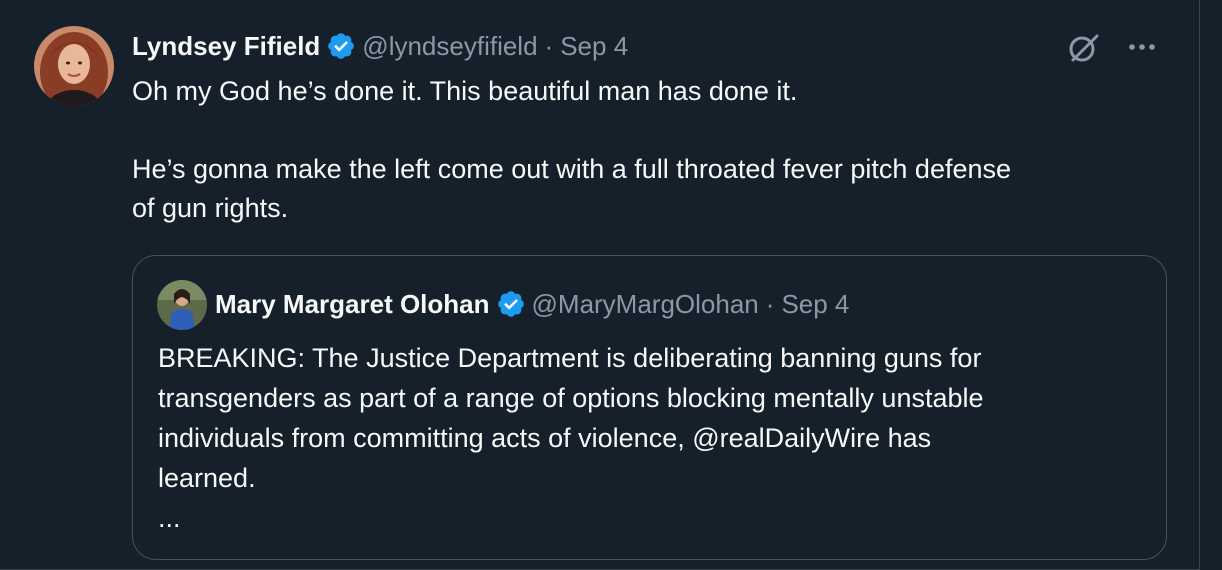 The width and height of the screenshot is (1222, 570). Describe the element at coordinates (815, 304) in the screenshot. I see `quoted-tweet-timestamp: Sep 4` at that location.